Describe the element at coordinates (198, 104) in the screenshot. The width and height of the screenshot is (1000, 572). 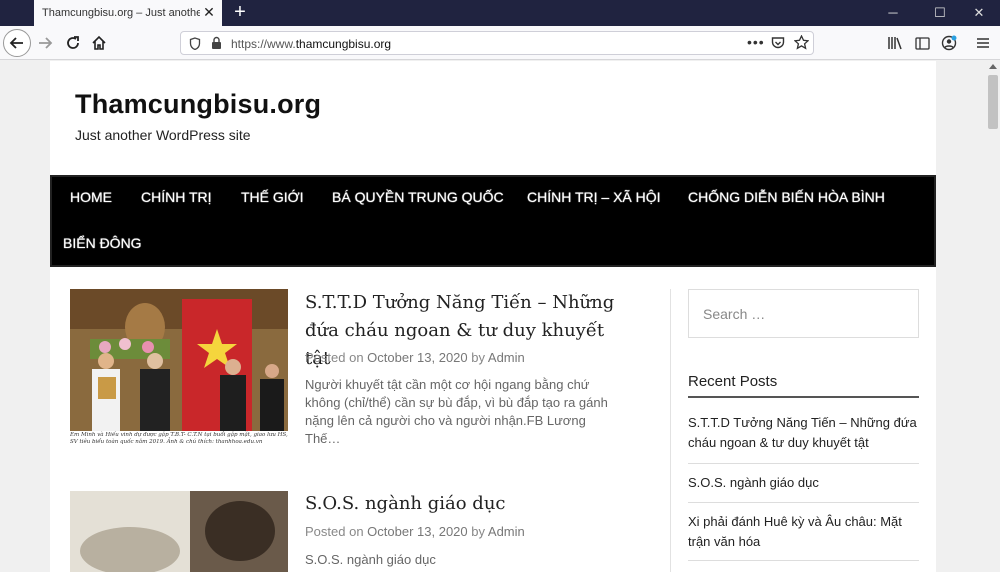
I see `site-title: Thamcungbisu.org` at that location.